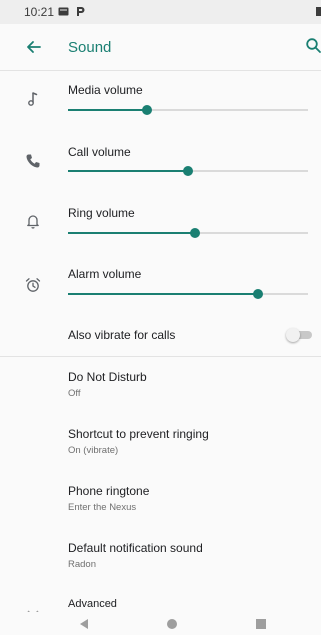 This screenshot has height=635, width=321. Describe the element at coordinates (132, 233) in the screenshot. I see `ring-volume-fill` at that location.